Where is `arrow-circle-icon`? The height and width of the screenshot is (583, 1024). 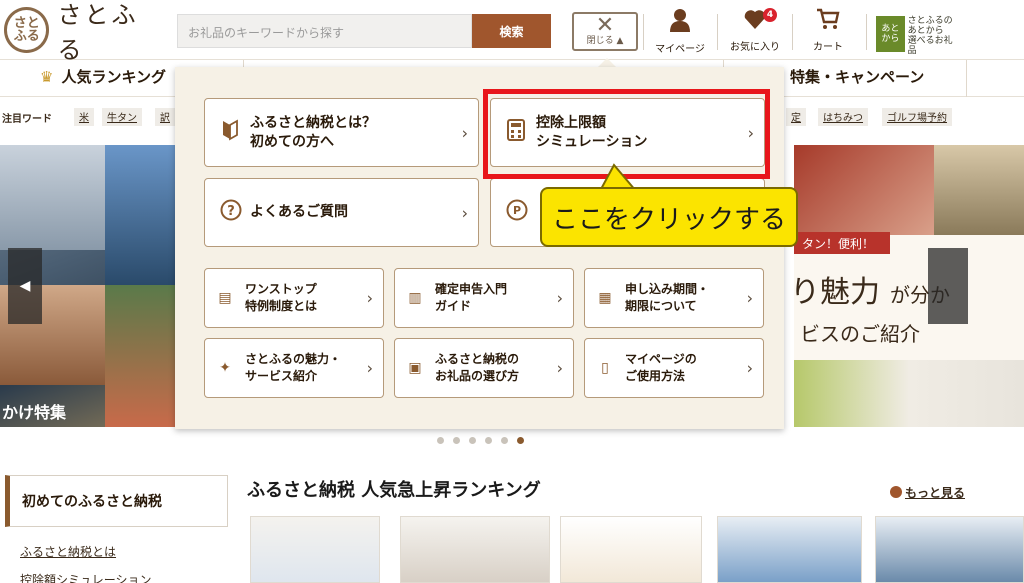 arrow-circle-icon is located at coordinates (896, 492).